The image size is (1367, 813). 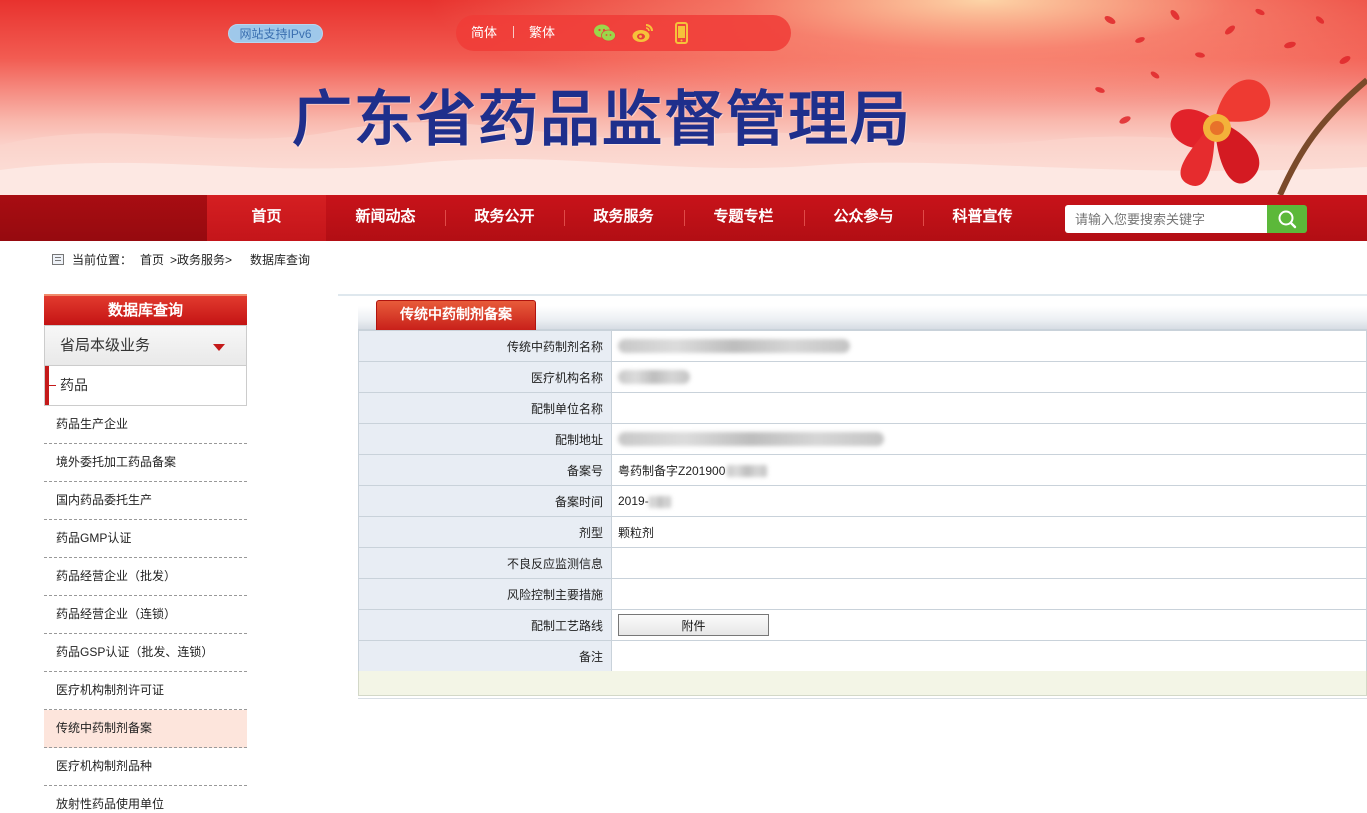 What do you see at coordinates (145, 309) in the screenshot?
I see `sidebar-title: 数据库查询` at bounding box center [145, 309].